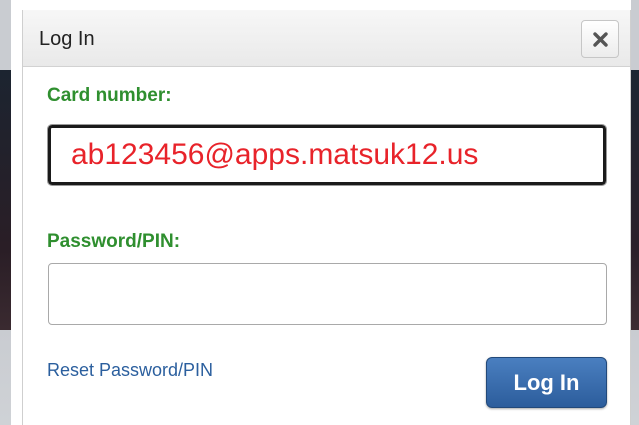 This screenshot has width=639, height=425. I want to click on card-number-input, so click(327, 155).